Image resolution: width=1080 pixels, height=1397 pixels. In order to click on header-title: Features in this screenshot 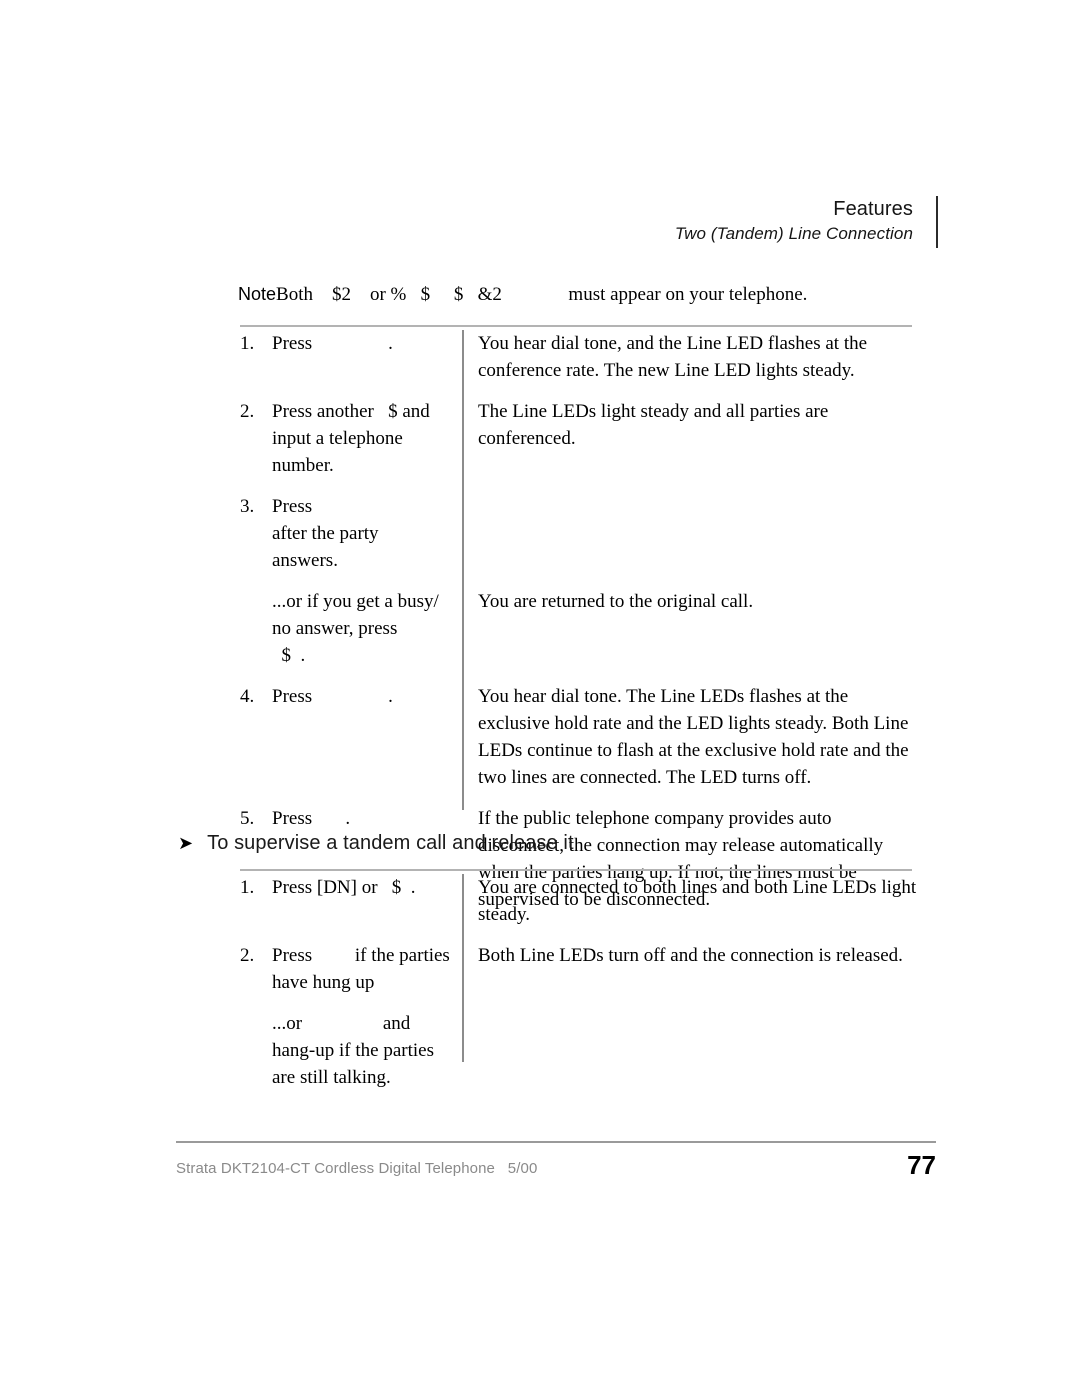, I will do `click(873, 209)`.